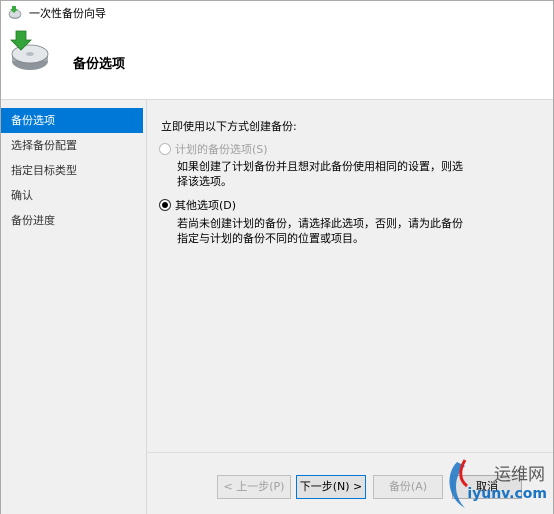 The image size is (554, 514). What do you see at coordinates (320, 174) in the screenshot?
I see `scheduled-backup-description: 如果创建了计划备份并且想对此备份使用相同的设置，则选择该选项。` at bounding box center [320, 174].